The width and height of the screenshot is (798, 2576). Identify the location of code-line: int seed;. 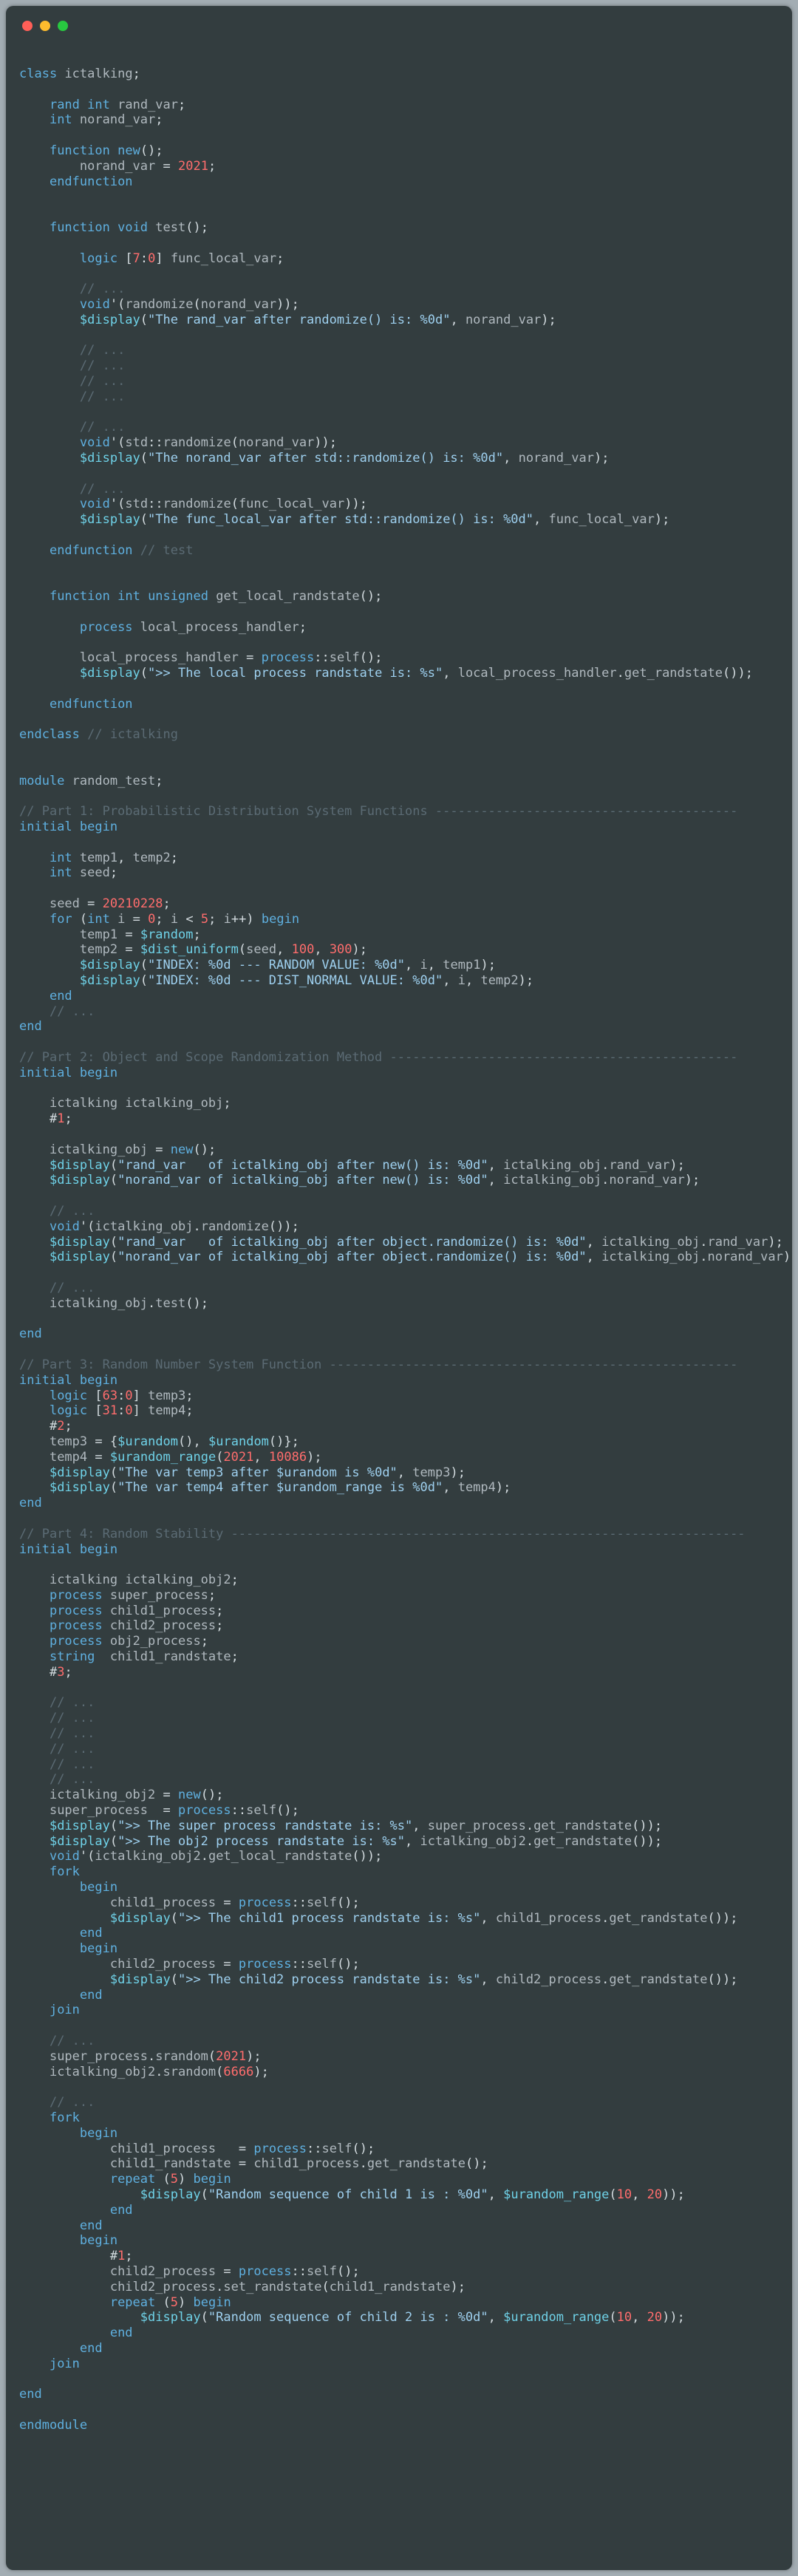
(83, 873).